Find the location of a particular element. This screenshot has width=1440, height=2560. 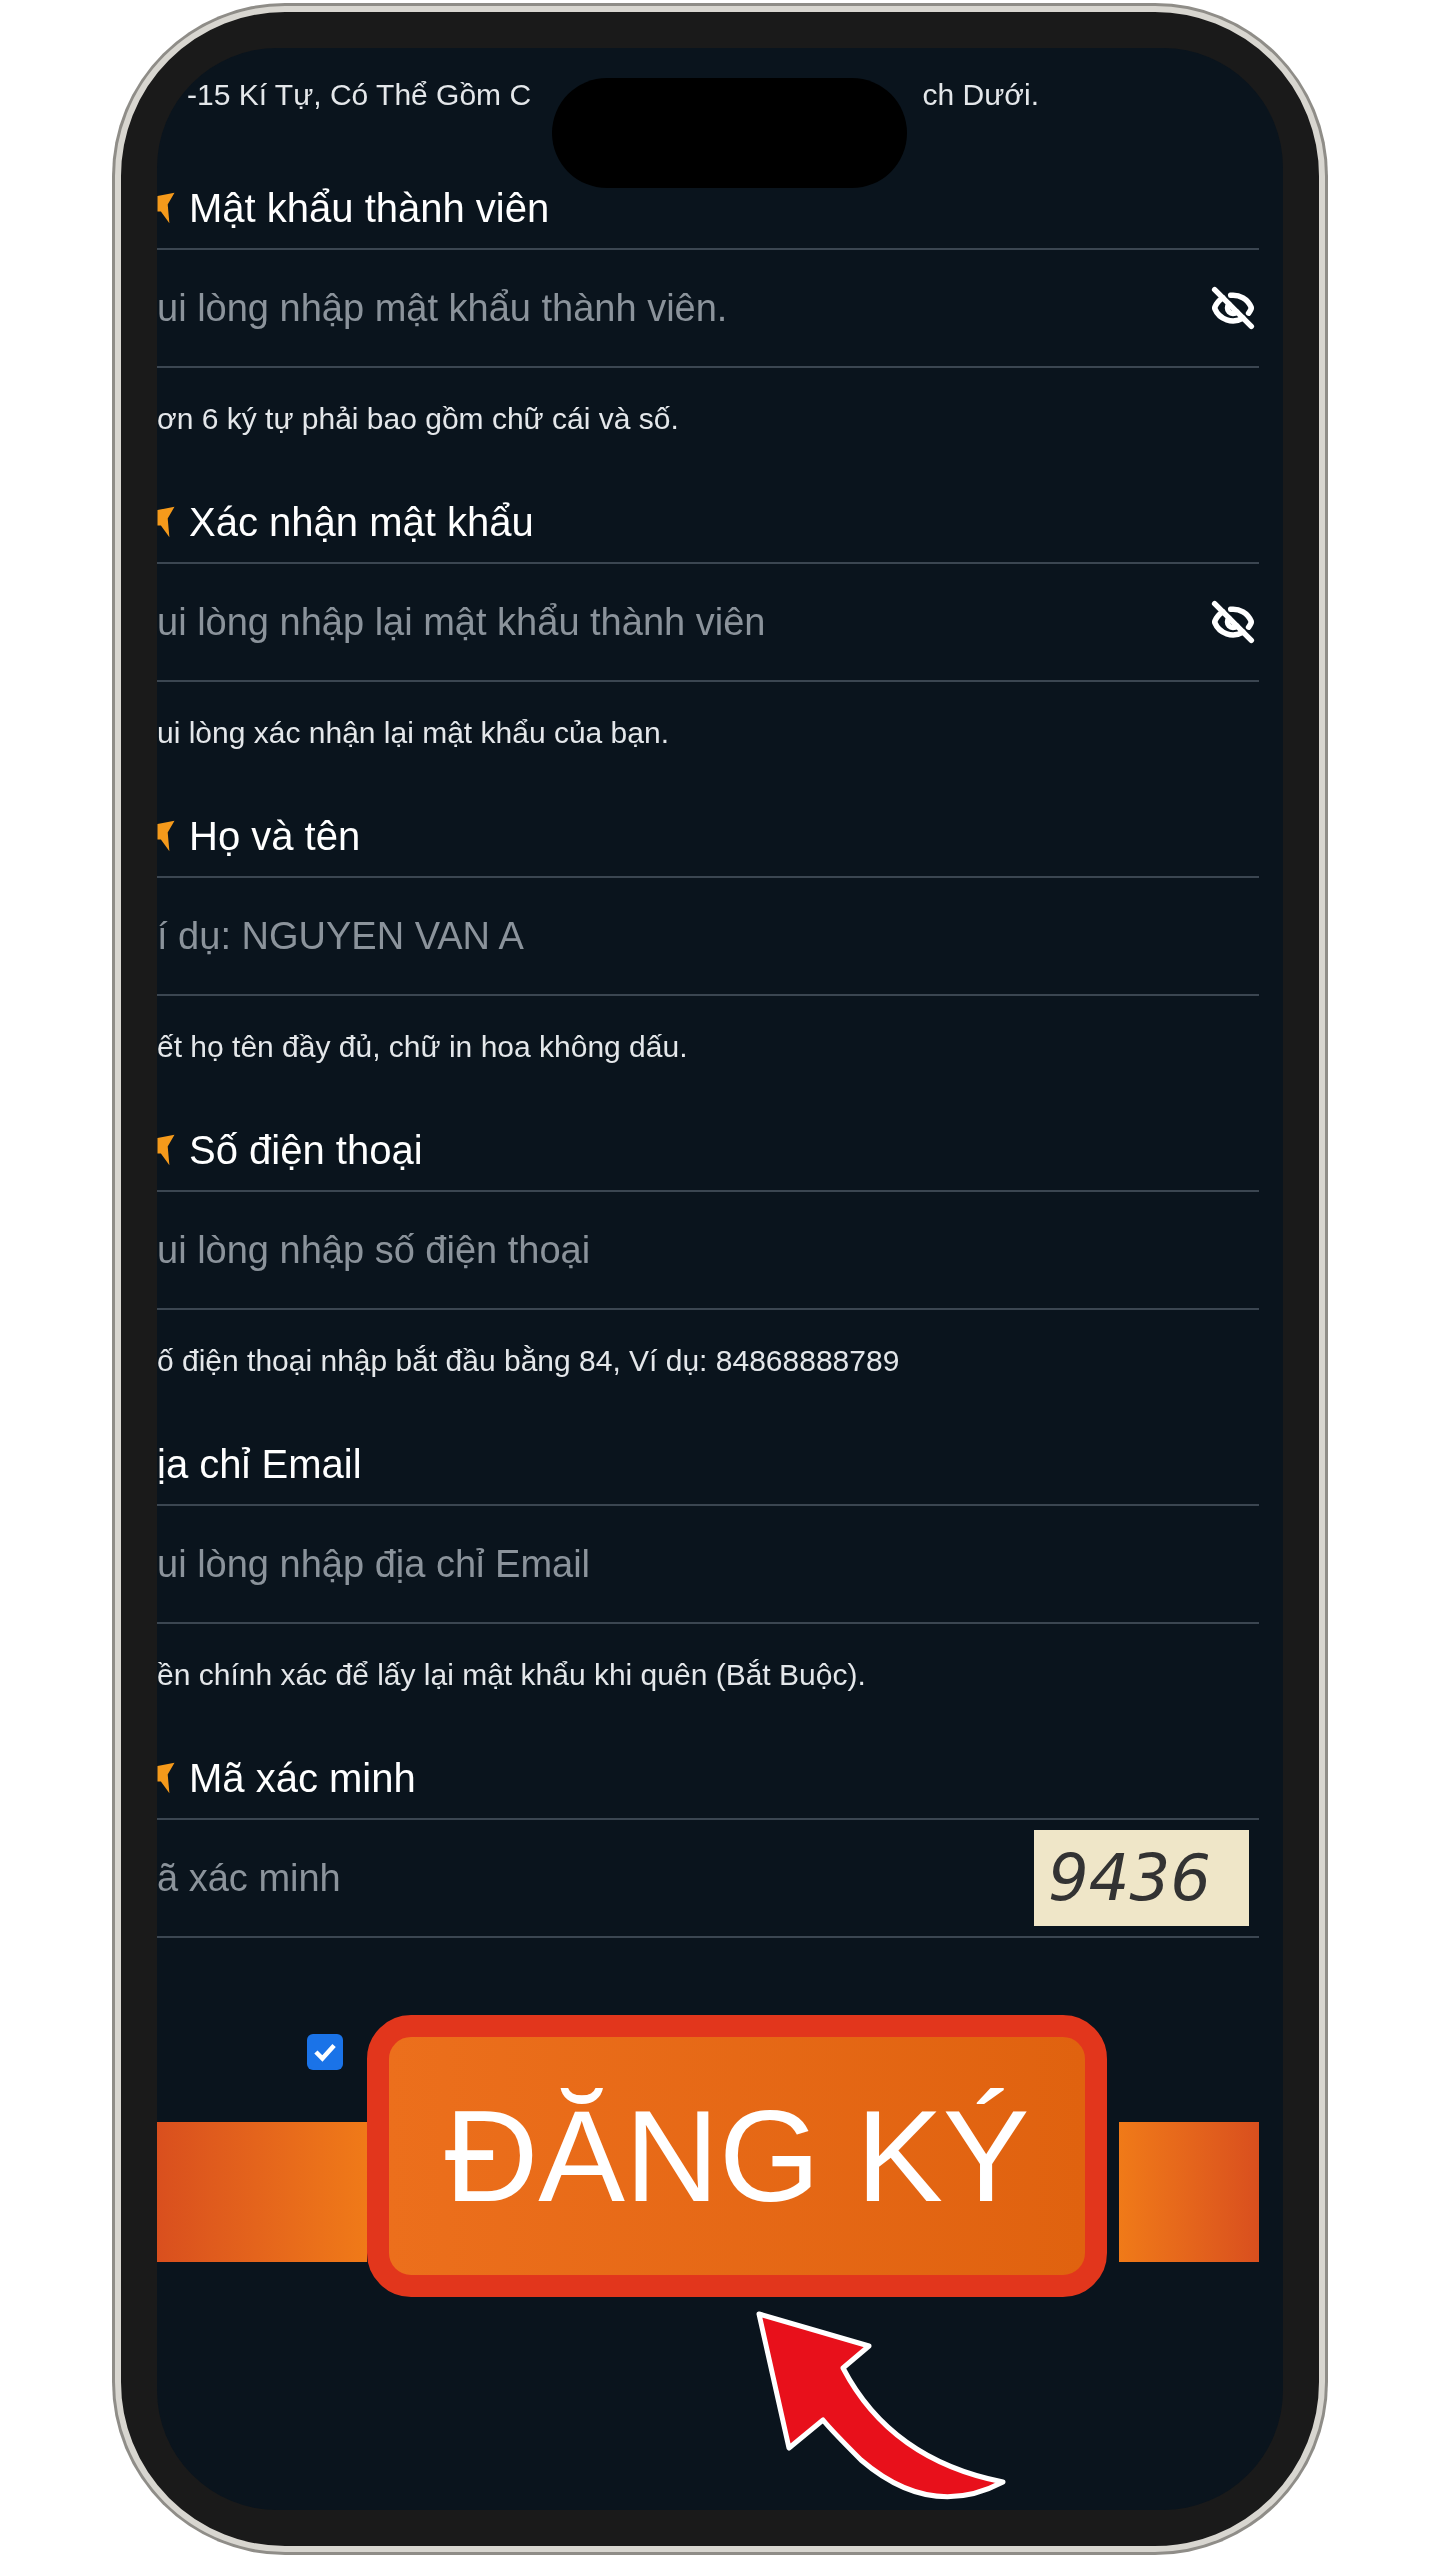

field-label: Họ và tên is located at coordinates (275, 836).